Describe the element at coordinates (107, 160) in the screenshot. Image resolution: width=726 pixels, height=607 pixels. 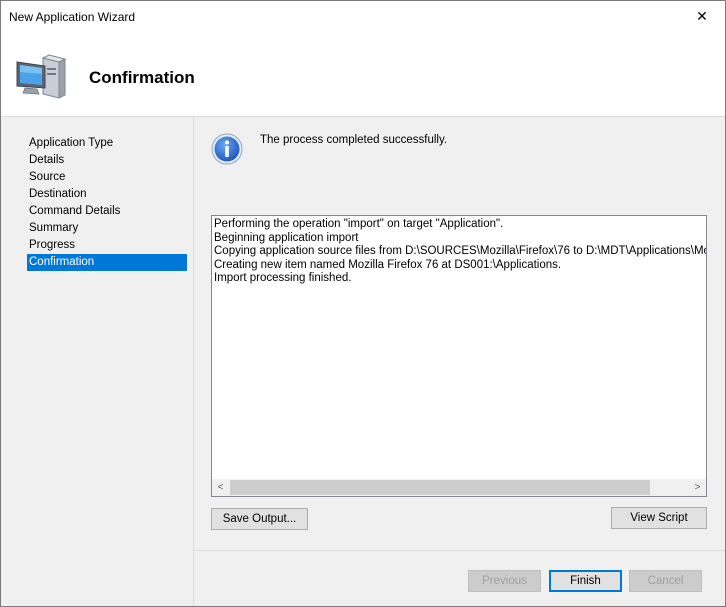
I see `sidebar-item-details: Details` at that location.